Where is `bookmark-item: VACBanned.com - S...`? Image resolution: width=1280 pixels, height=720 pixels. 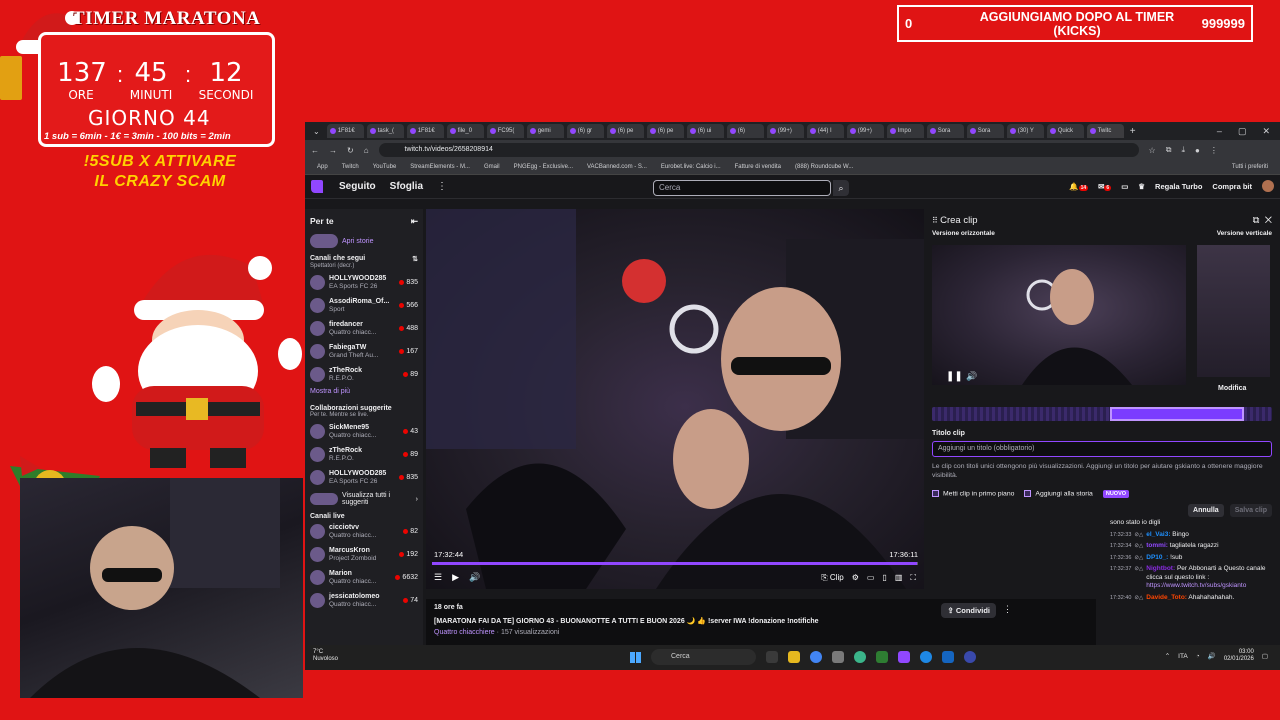
bookmark-item: VACBanned.com - S... is located at coordinates (617, 167).